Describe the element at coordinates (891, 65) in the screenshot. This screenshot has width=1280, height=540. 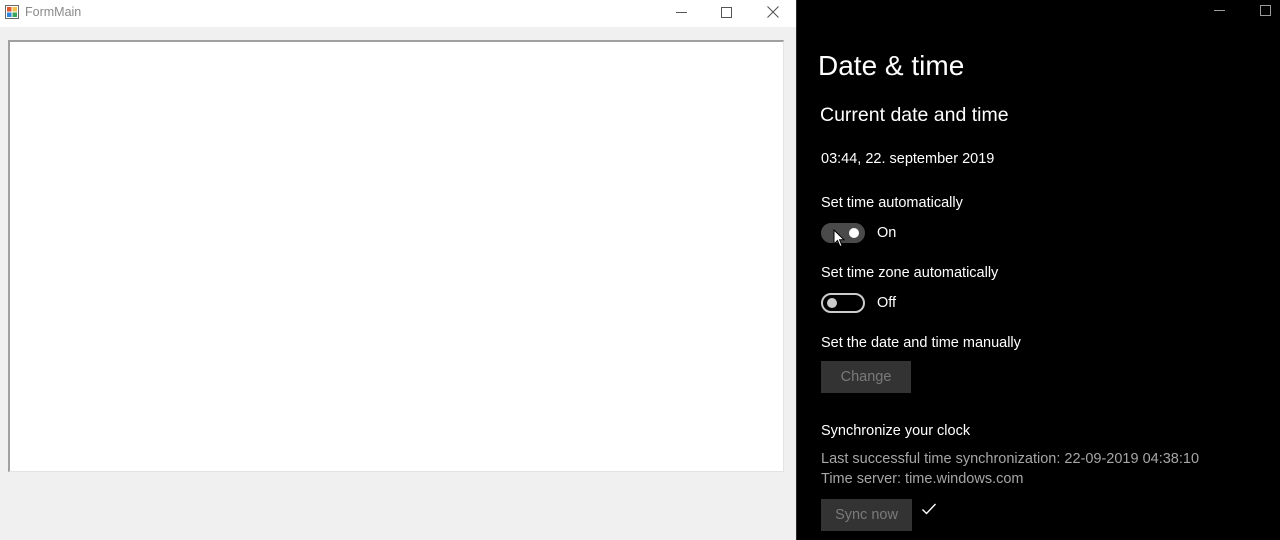
I see `page-title: Date & time` at that location.